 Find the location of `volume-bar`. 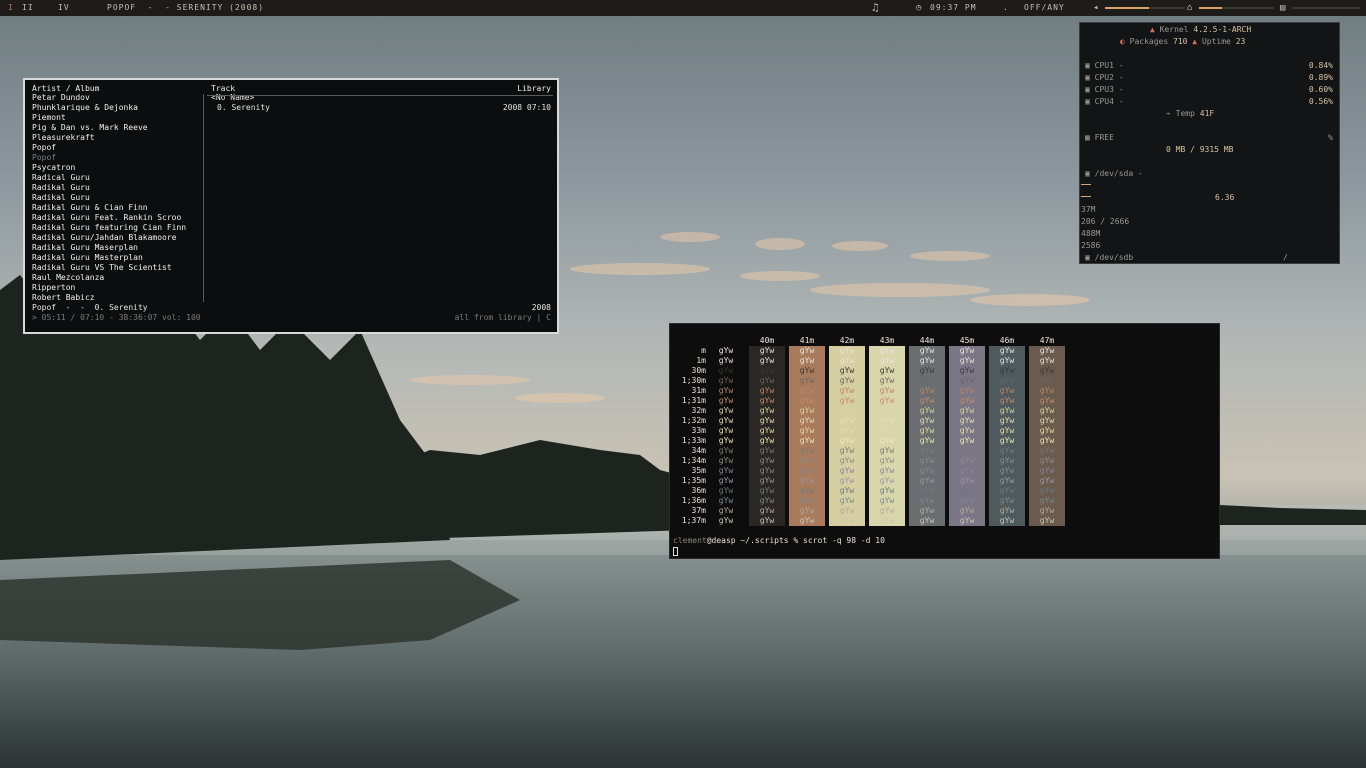

volume-bar is located at coordinates (1145, 8).